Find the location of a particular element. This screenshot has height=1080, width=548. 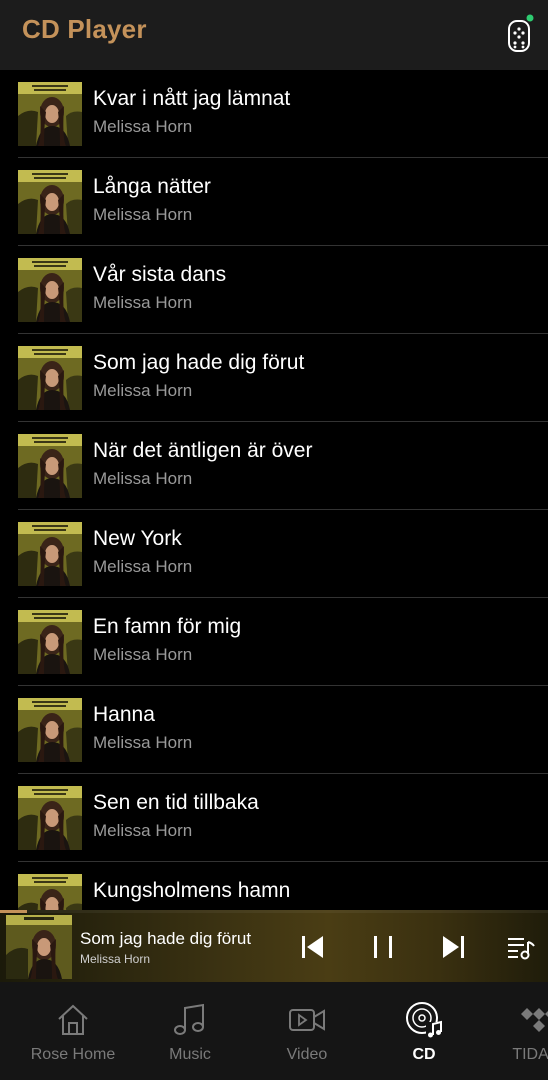

track-row: Kvar i nått jag lämnat Melissa Horn is located at coordinates (274, 114).